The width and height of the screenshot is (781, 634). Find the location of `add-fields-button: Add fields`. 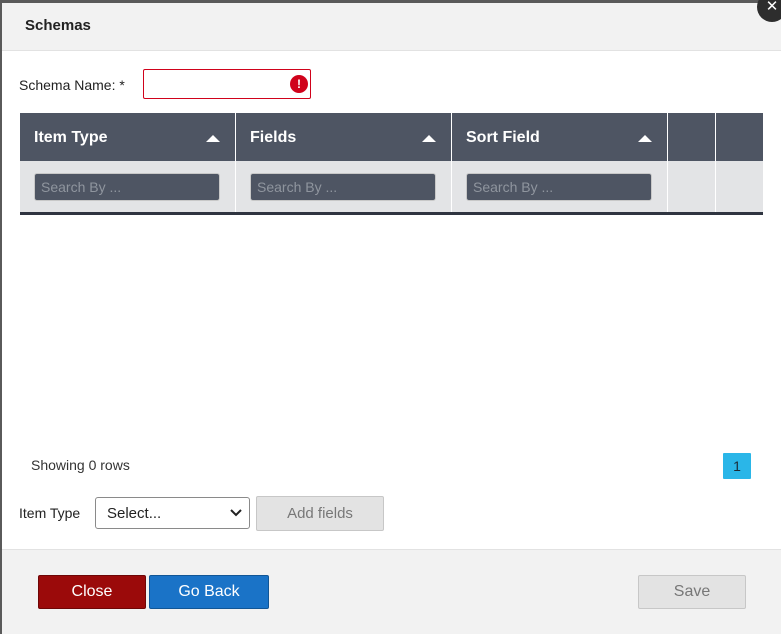

add-fields-button: Add fields is located at coordinates (320, 513).